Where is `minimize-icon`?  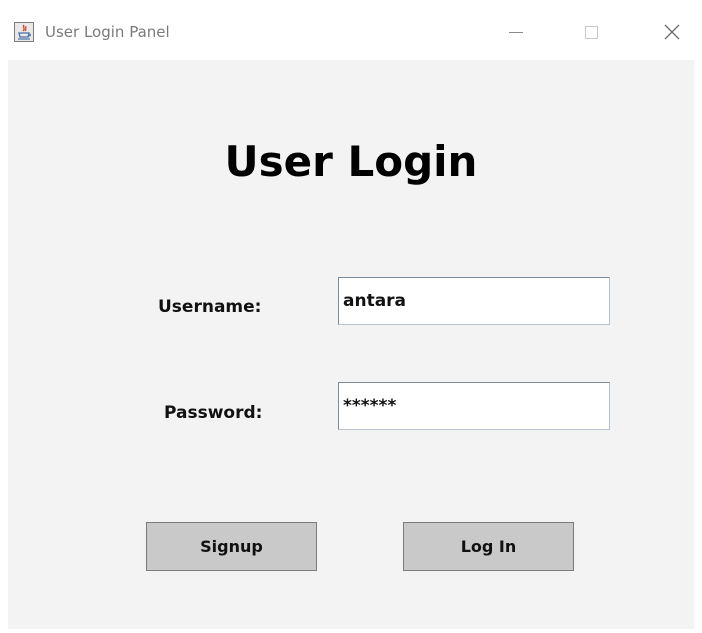
minimize-icon is located at coordinates (516, 32).